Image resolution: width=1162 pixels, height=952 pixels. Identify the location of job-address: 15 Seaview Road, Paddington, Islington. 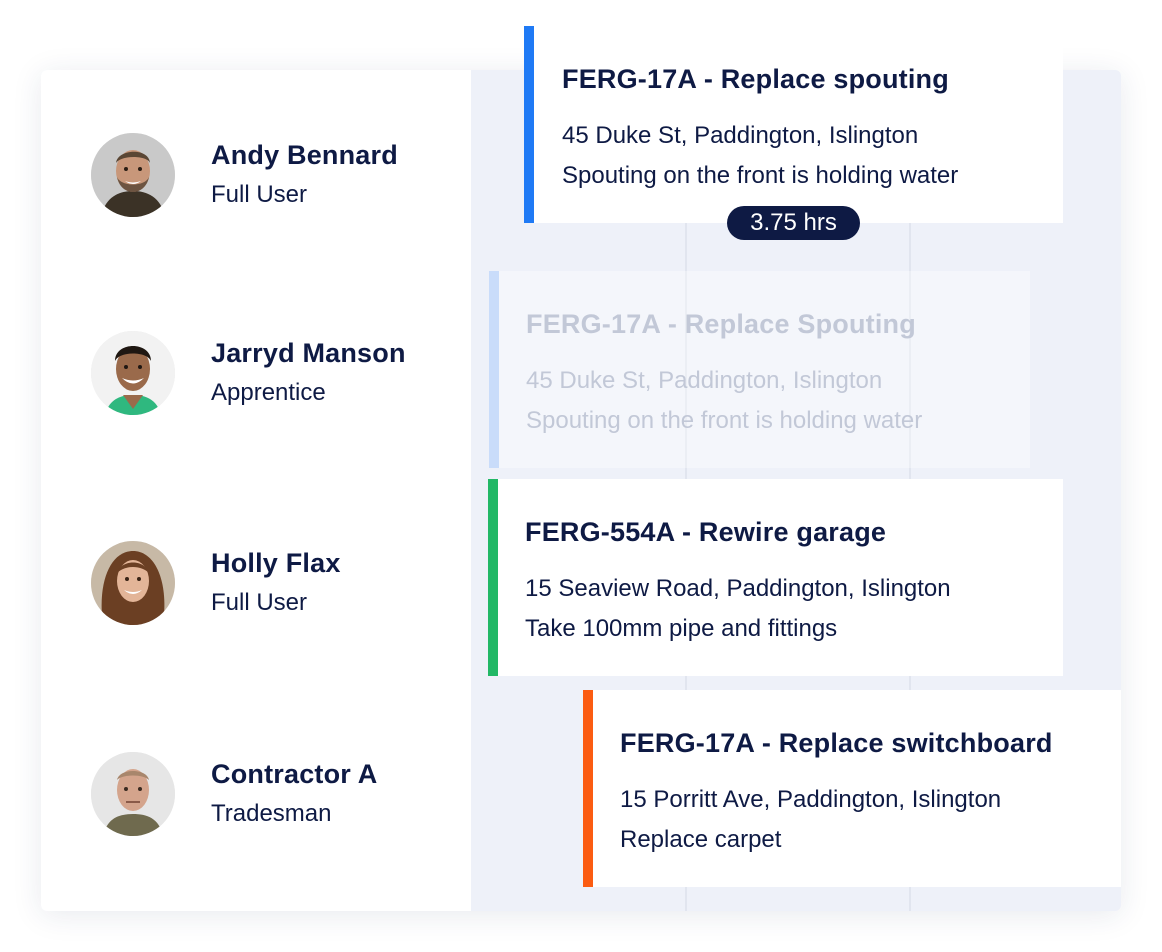
(738, 588).